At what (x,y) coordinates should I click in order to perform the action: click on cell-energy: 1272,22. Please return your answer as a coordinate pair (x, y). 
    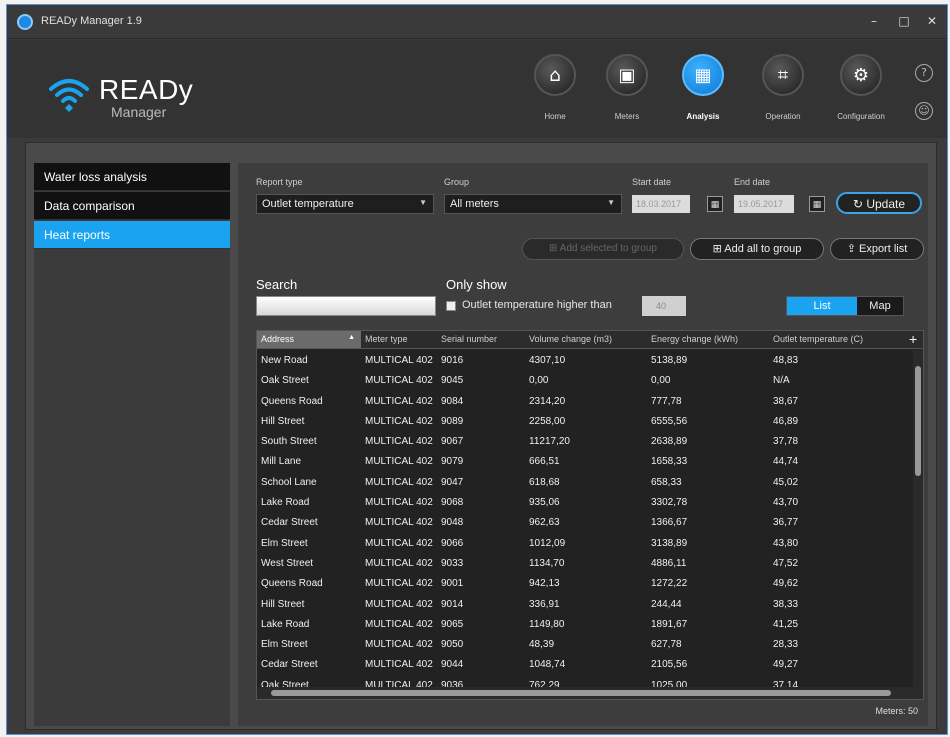
    Looking at the image, I should click on (669, 584).